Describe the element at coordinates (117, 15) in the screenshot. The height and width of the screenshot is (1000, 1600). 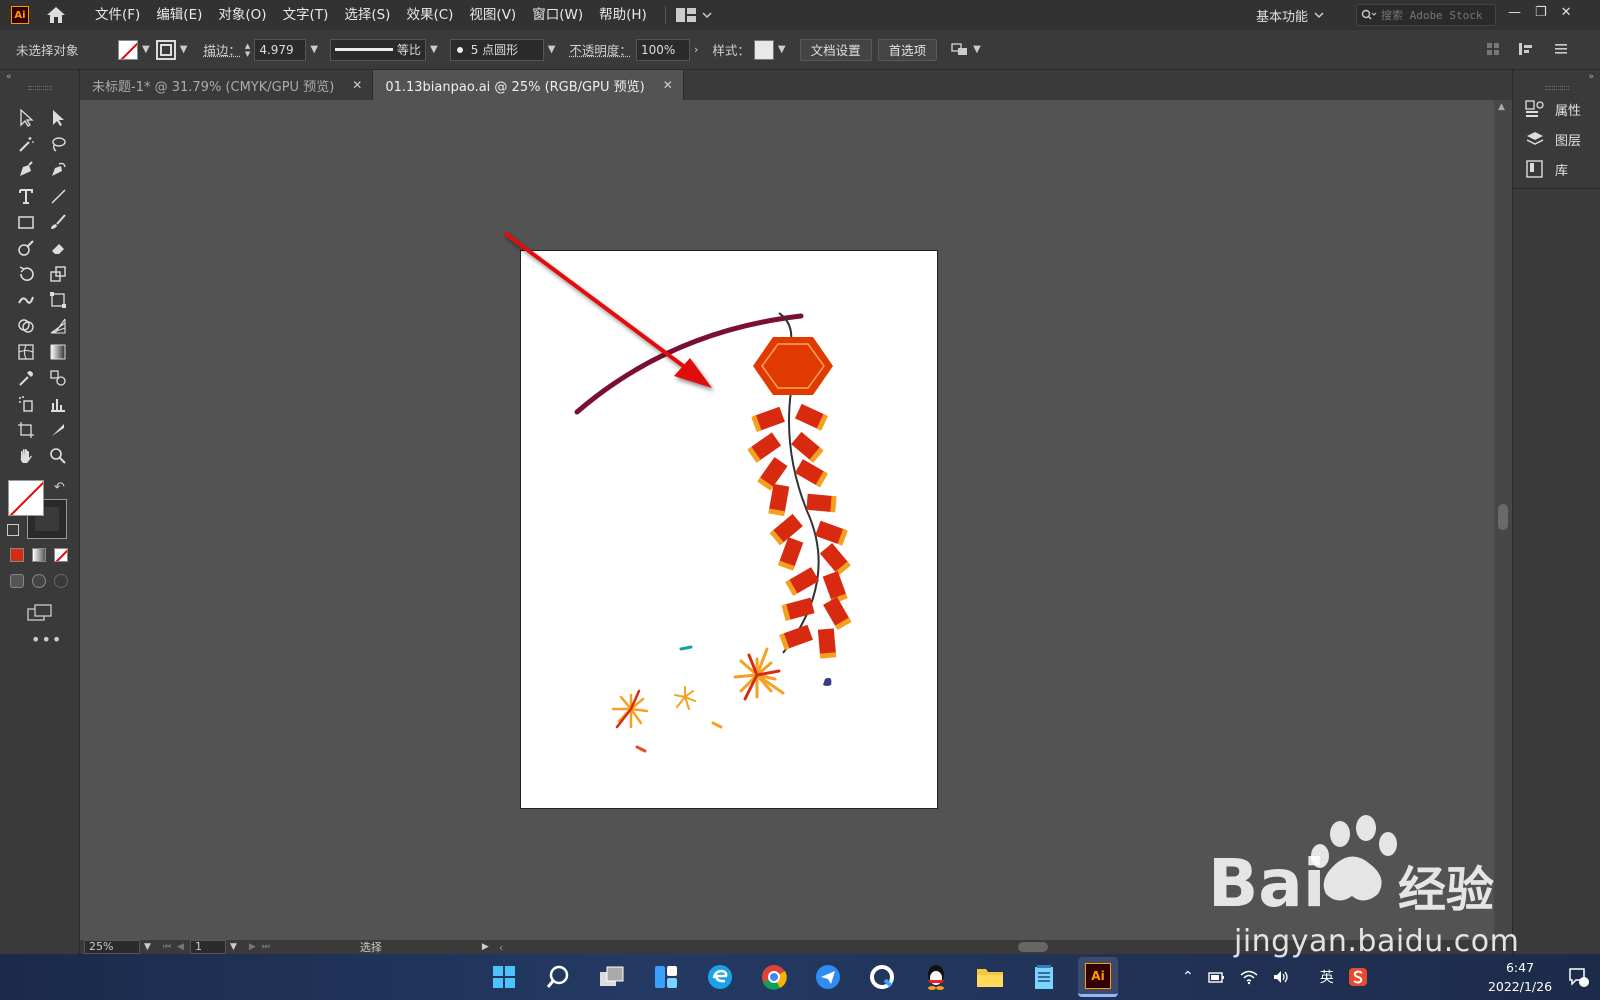
I see `menu-file: 文件(F)` at that location.